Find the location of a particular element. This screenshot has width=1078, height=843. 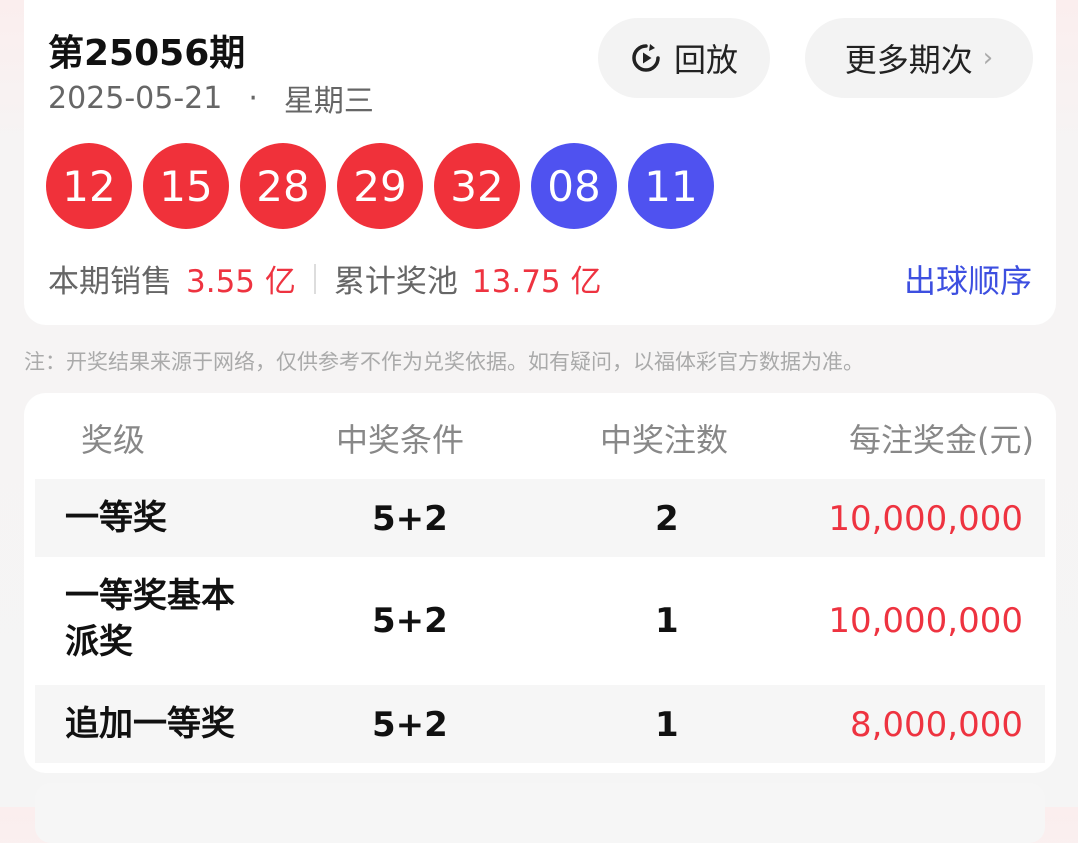

prize-level: 追加一等奖 is located at coordinates (150, 724).